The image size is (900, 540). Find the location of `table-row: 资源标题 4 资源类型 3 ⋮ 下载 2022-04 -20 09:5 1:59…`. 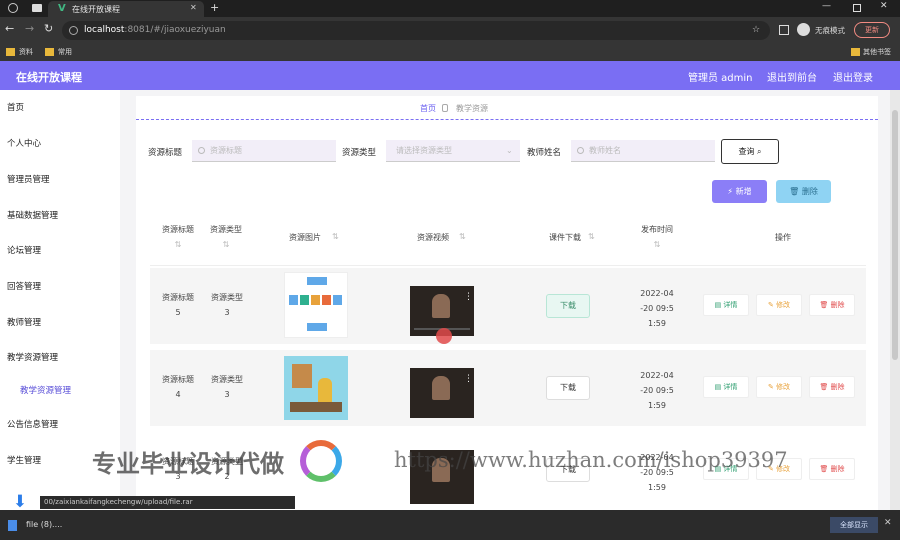

table-row: 资源标题 4 资源类型 3 ⋮ 下载 2022-04 -20 09:5 1:59… is located at coordinates (508, 388).